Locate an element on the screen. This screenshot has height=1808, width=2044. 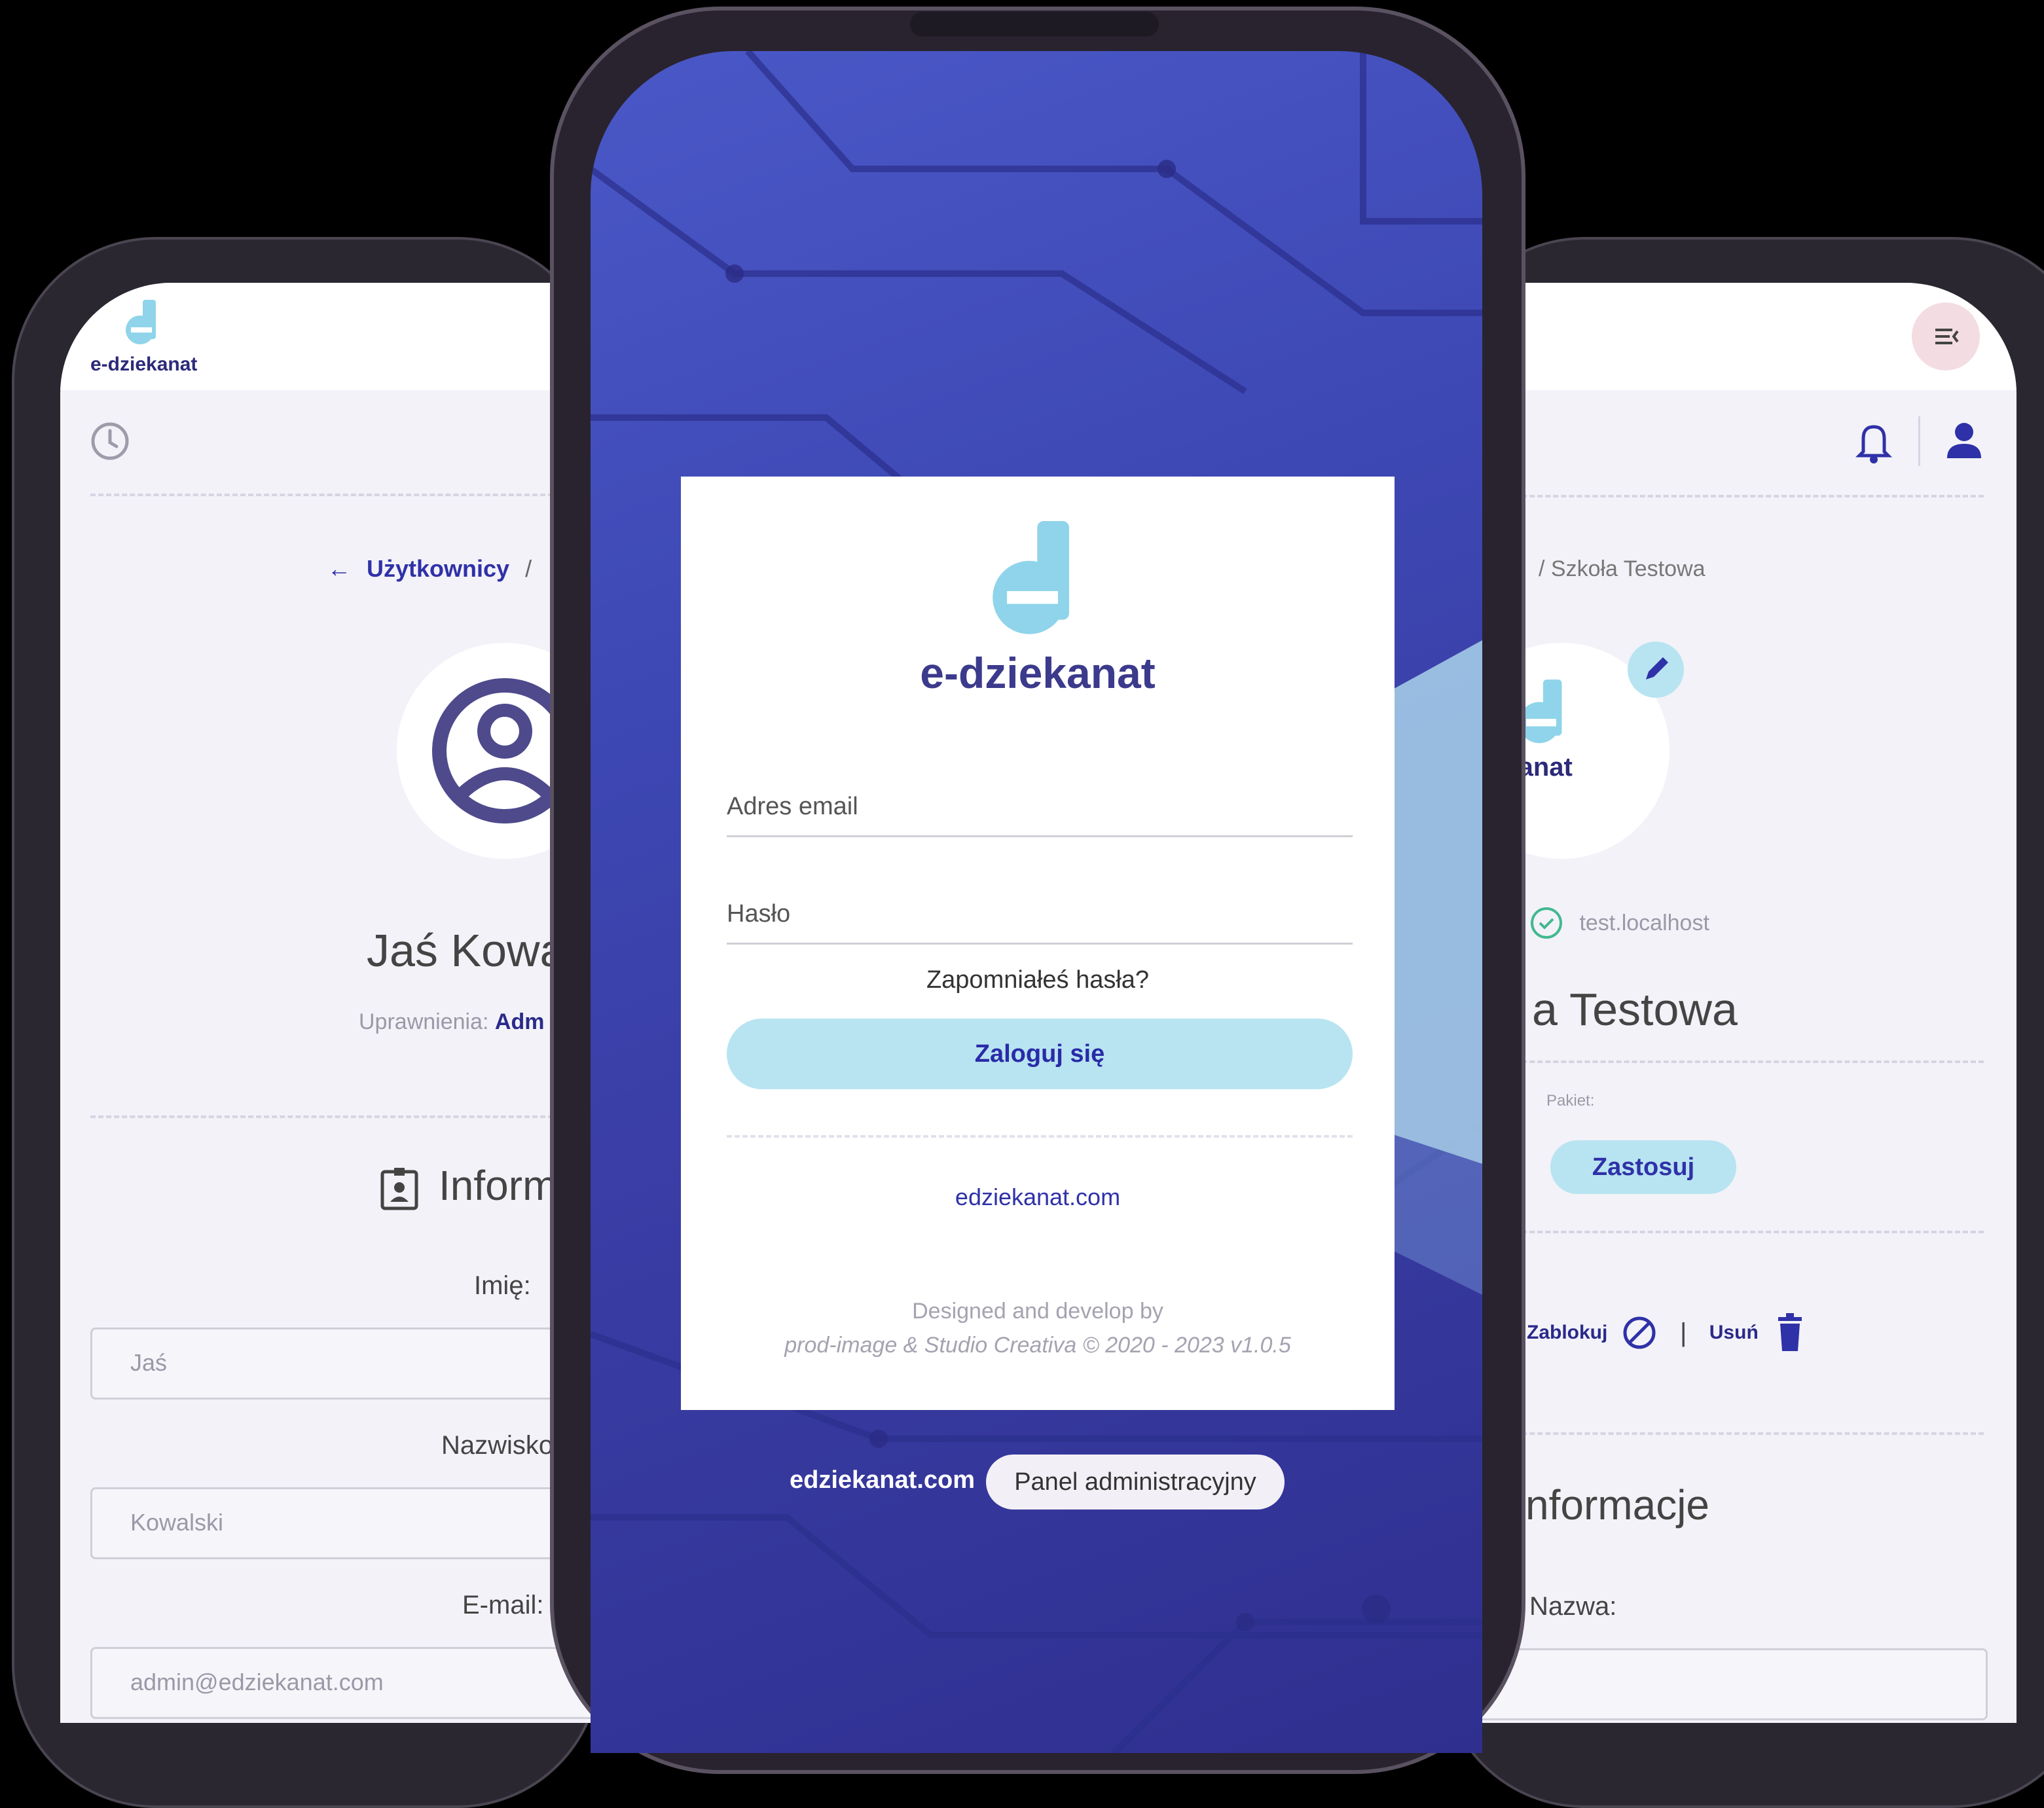
clock-icon is located at coordinates (110, 441).